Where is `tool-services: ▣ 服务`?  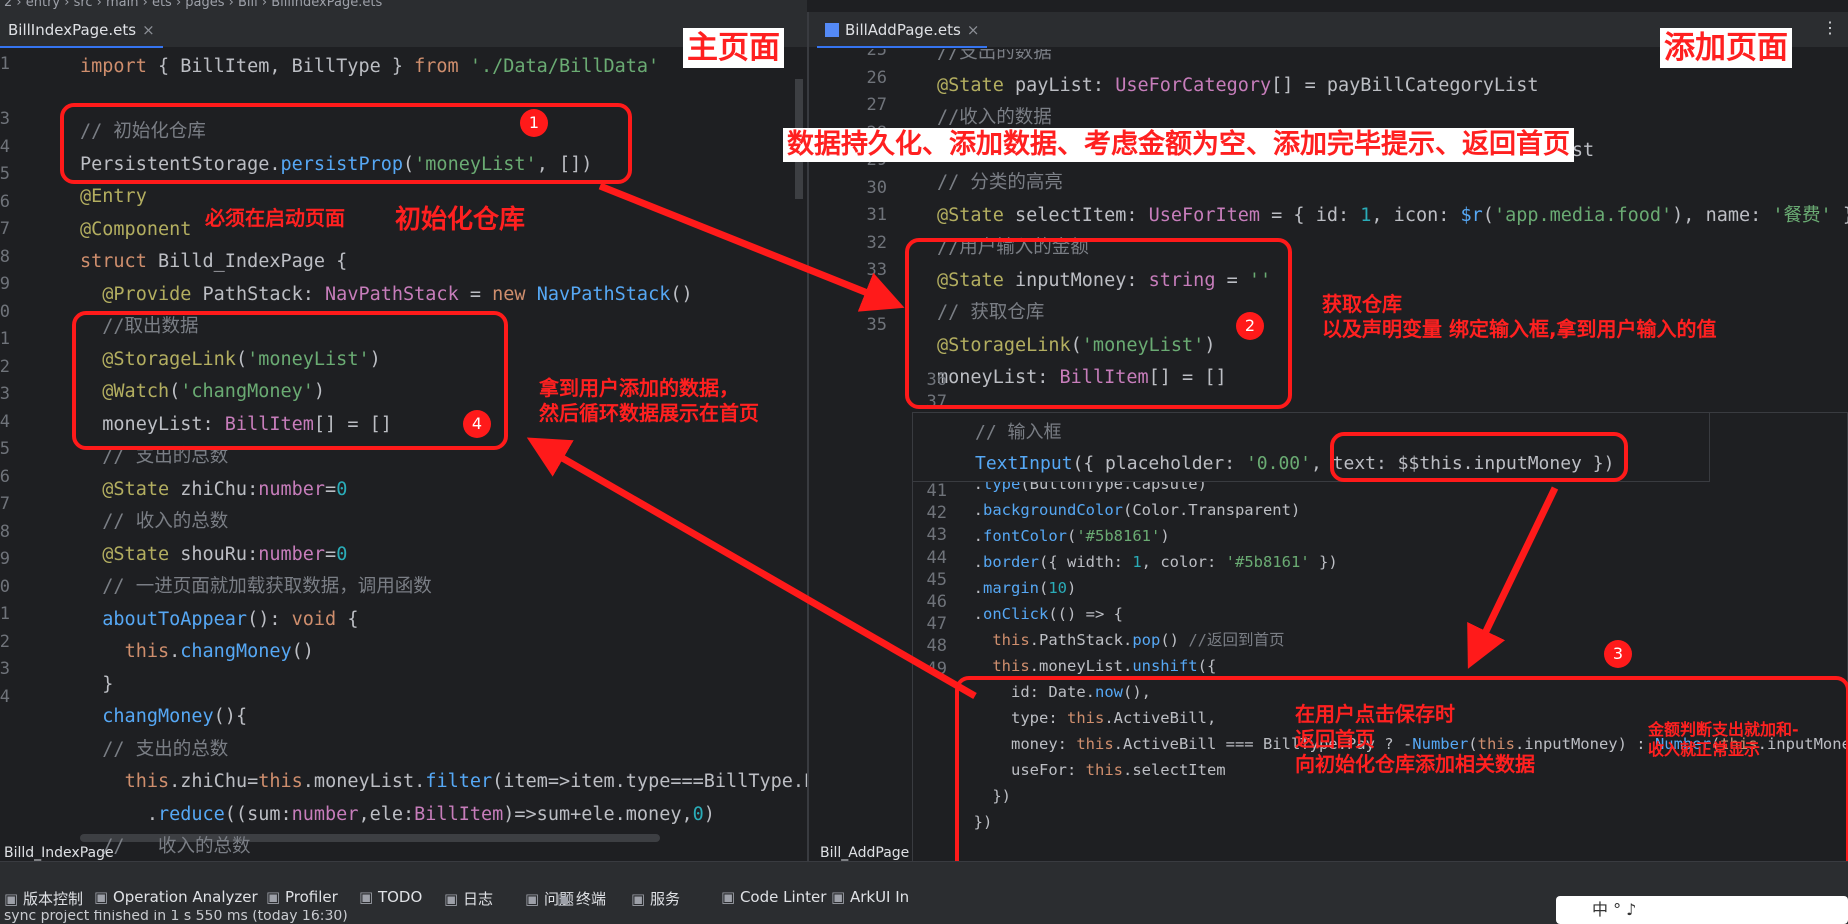 tool-services: ▣ 服务 is located at coordinates (655, 898).